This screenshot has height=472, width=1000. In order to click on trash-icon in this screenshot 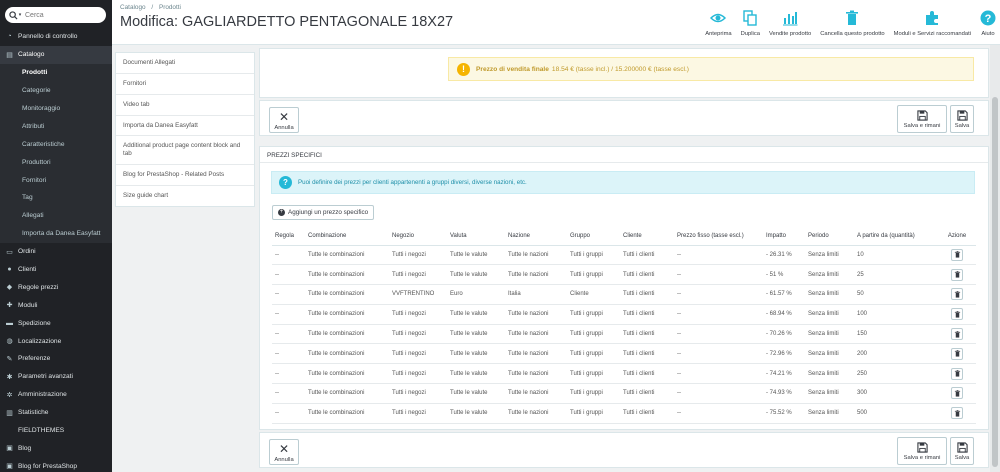, I will do `click(957, 413)`.